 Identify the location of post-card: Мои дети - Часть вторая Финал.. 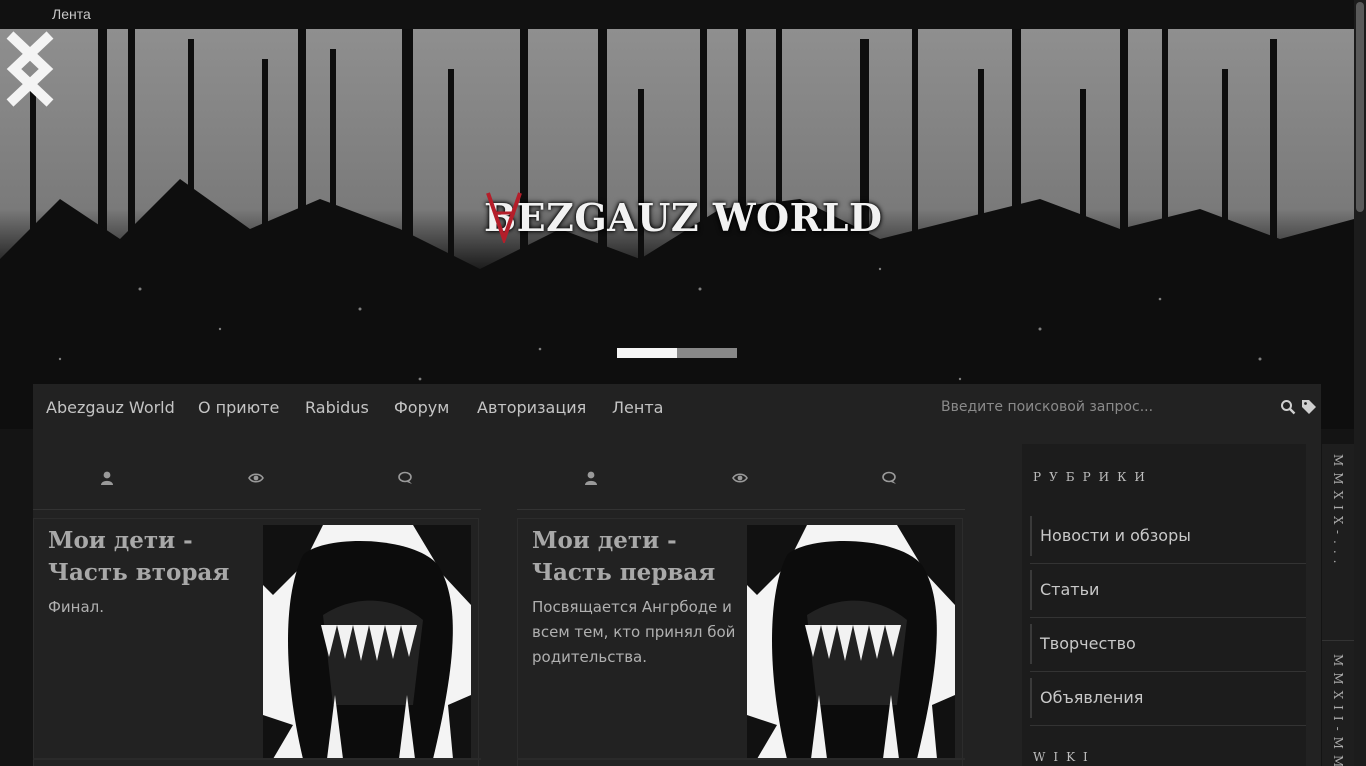
(257, 605).